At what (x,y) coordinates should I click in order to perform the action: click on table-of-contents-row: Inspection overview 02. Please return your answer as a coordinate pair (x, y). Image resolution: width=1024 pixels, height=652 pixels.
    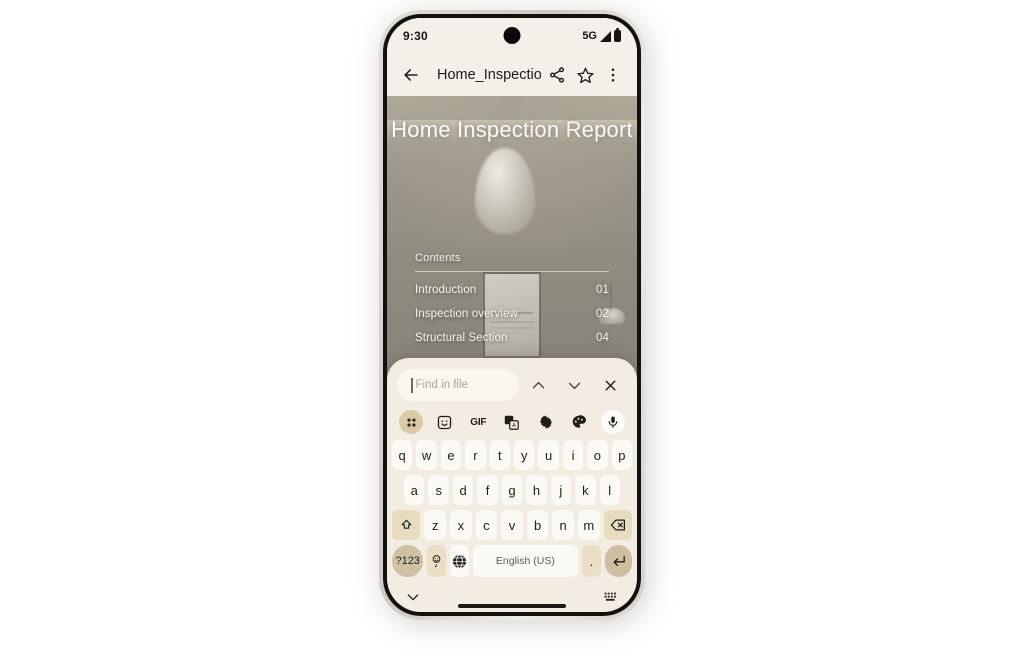
    Looking at the image, I should click on (512, 314).